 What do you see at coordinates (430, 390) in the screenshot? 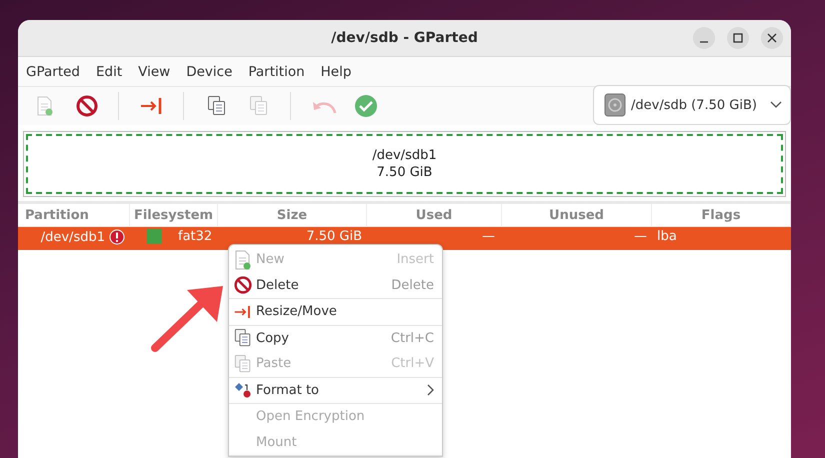
I see `chevron-right-icon` at bounding box center [430, 390].